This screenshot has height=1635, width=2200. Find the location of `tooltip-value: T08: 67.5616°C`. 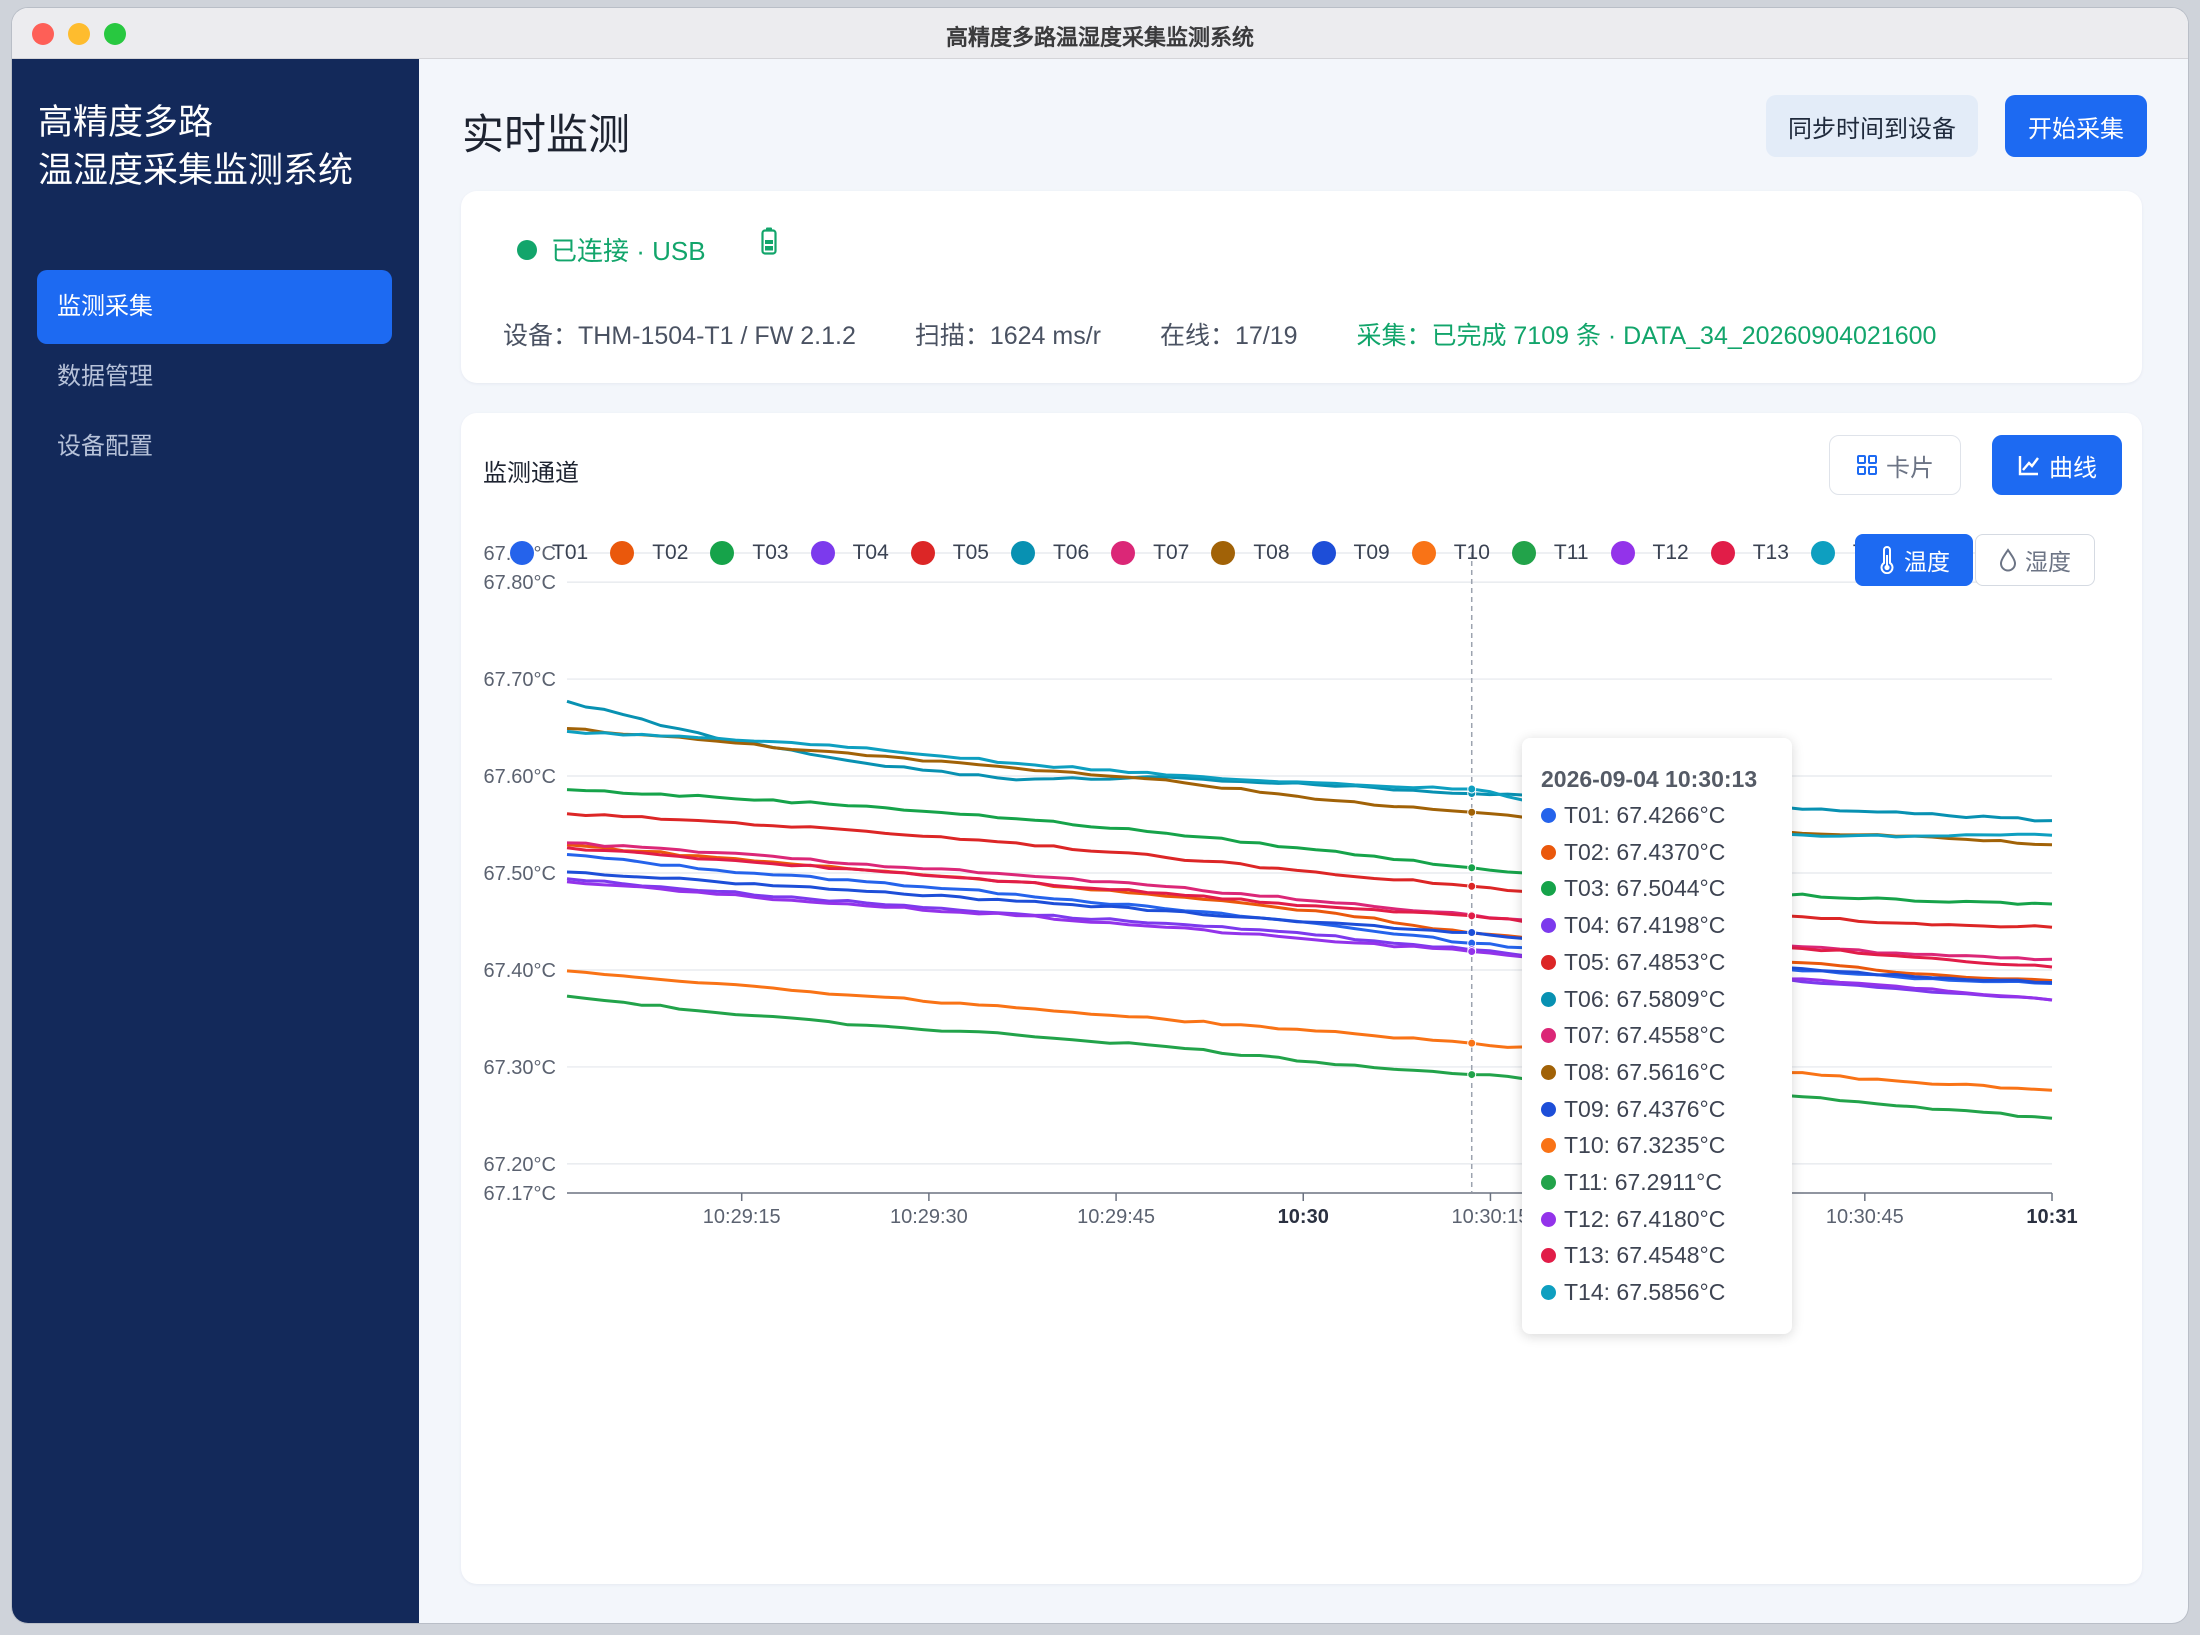

tooltip-value: T08: 67.5616°C is located at coordinates (1645, 1071).